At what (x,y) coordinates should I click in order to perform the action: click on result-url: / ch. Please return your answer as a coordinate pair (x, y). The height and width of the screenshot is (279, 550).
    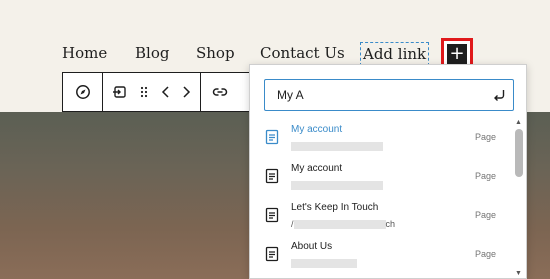
    Looking at the image, I should click on (343, 224).